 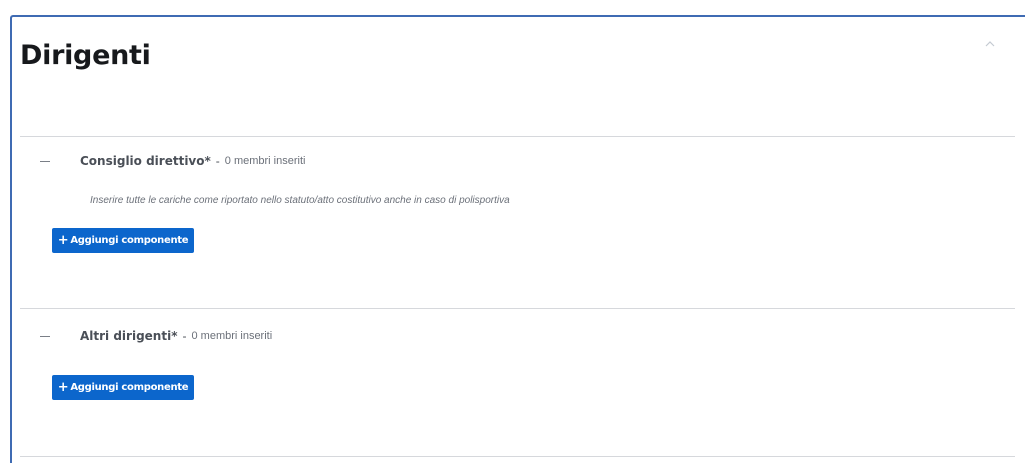 I want to click on section-title: Consiglio direttivo*, so click(x=145, y=161).